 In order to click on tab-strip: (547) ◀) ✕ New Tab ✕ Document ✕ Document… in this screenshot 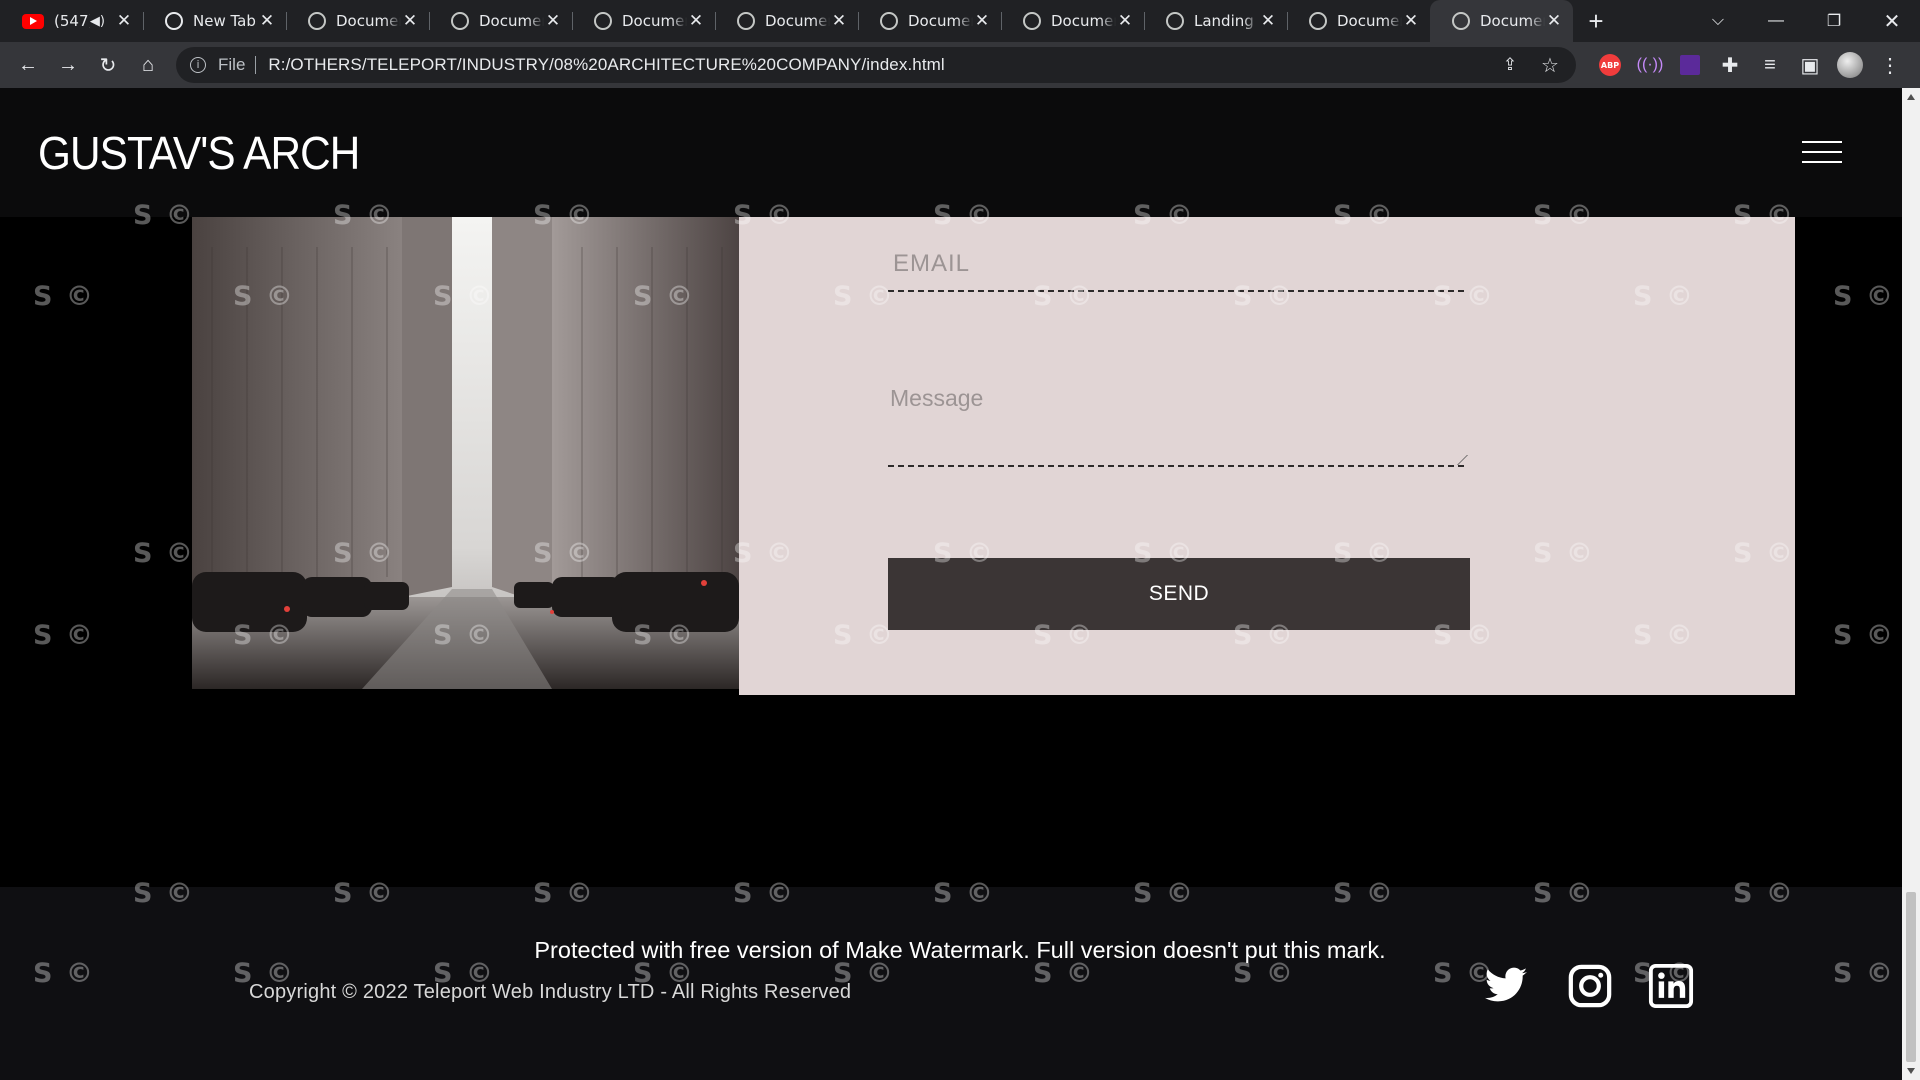, I will do `click(960, 21)`.